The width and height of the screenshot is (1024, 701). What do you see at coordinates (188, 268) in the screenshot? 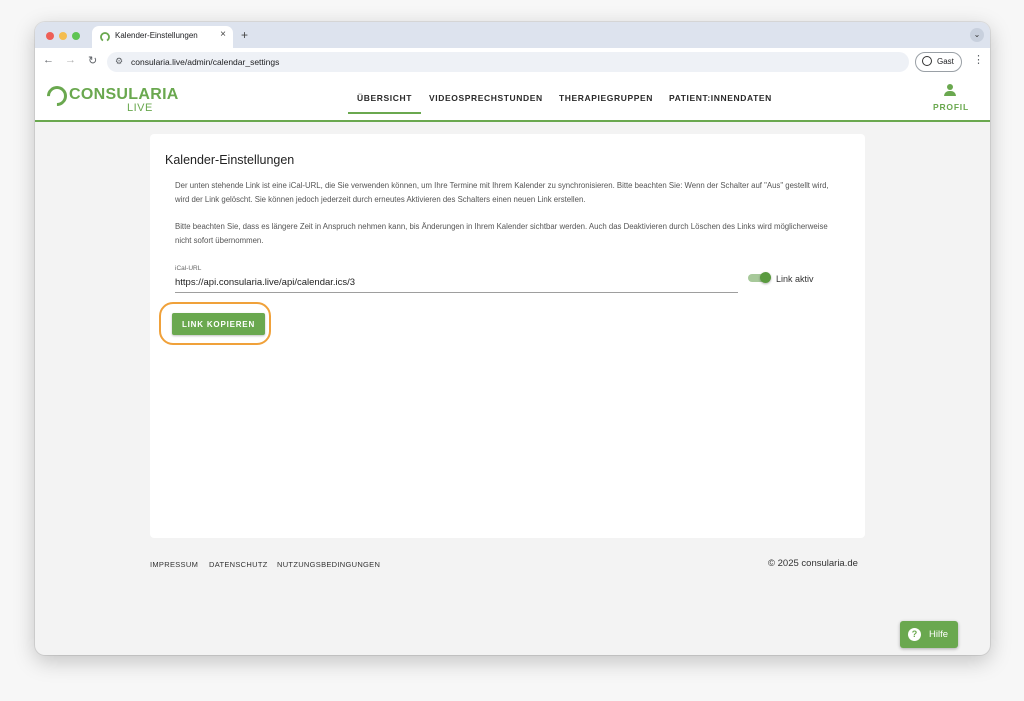
I see `ical-url-label: iCal-URL` at bounding box center [188, 268].